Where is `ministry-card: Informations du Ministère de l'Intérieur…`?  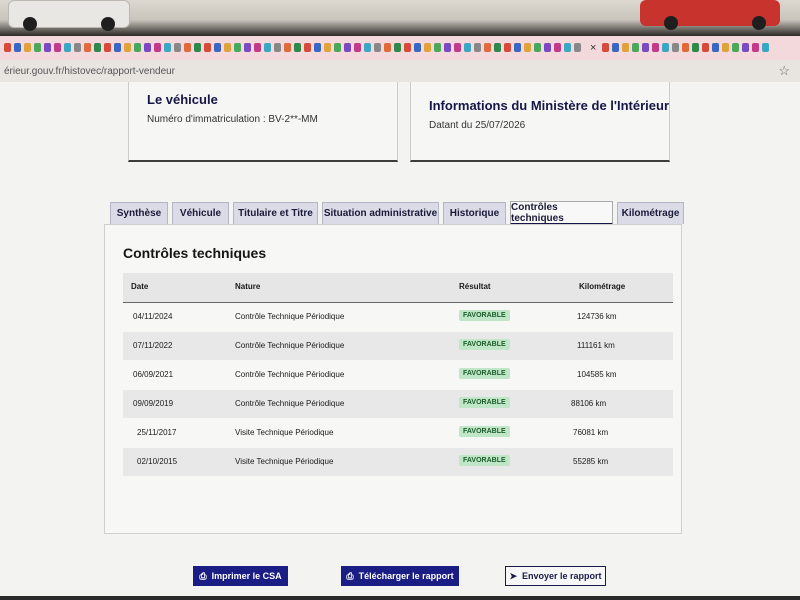 ministry-card: Informations du Ministère de l'Intérieur… is located at coordinates (540, 122).